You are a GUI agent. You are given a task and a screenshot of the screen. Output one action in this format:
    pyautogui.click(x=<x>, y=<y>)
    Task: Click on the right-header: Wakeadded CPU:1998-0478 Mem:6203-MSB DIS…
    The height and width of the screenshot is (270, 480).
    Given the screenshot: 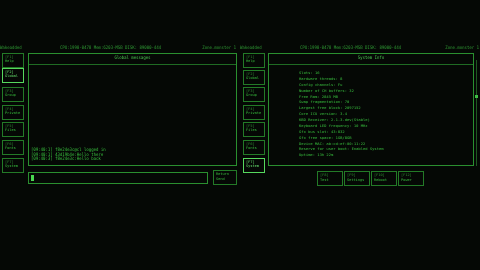 What is the action you would take?
    pyautogui.click(x=360, y=48)
    